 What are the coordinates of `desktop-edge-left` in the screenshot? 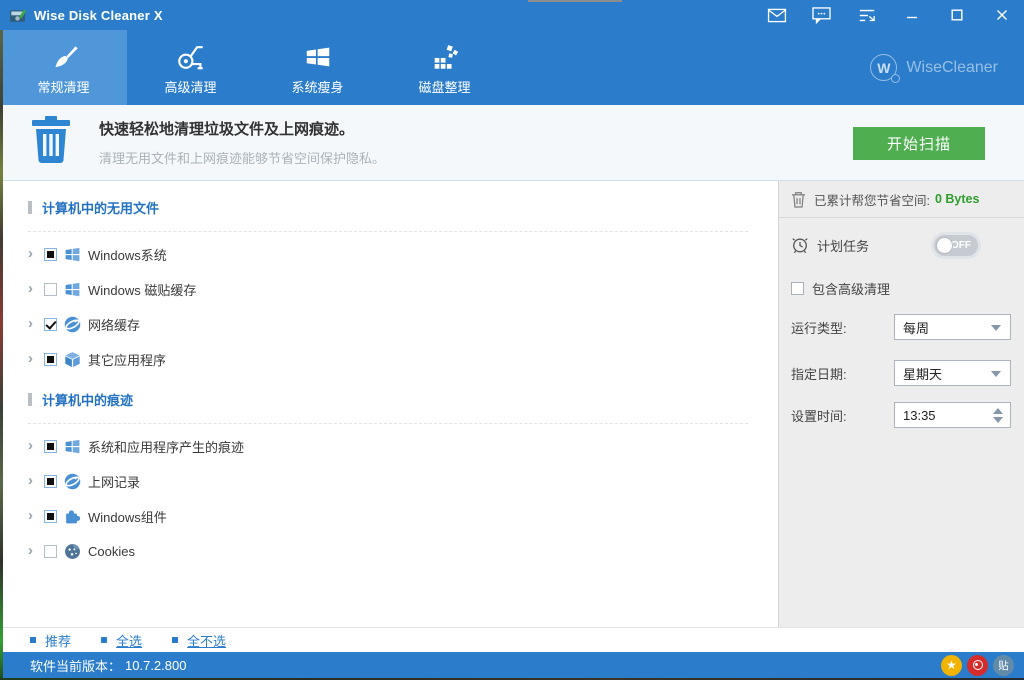 It's located at (1, 355).